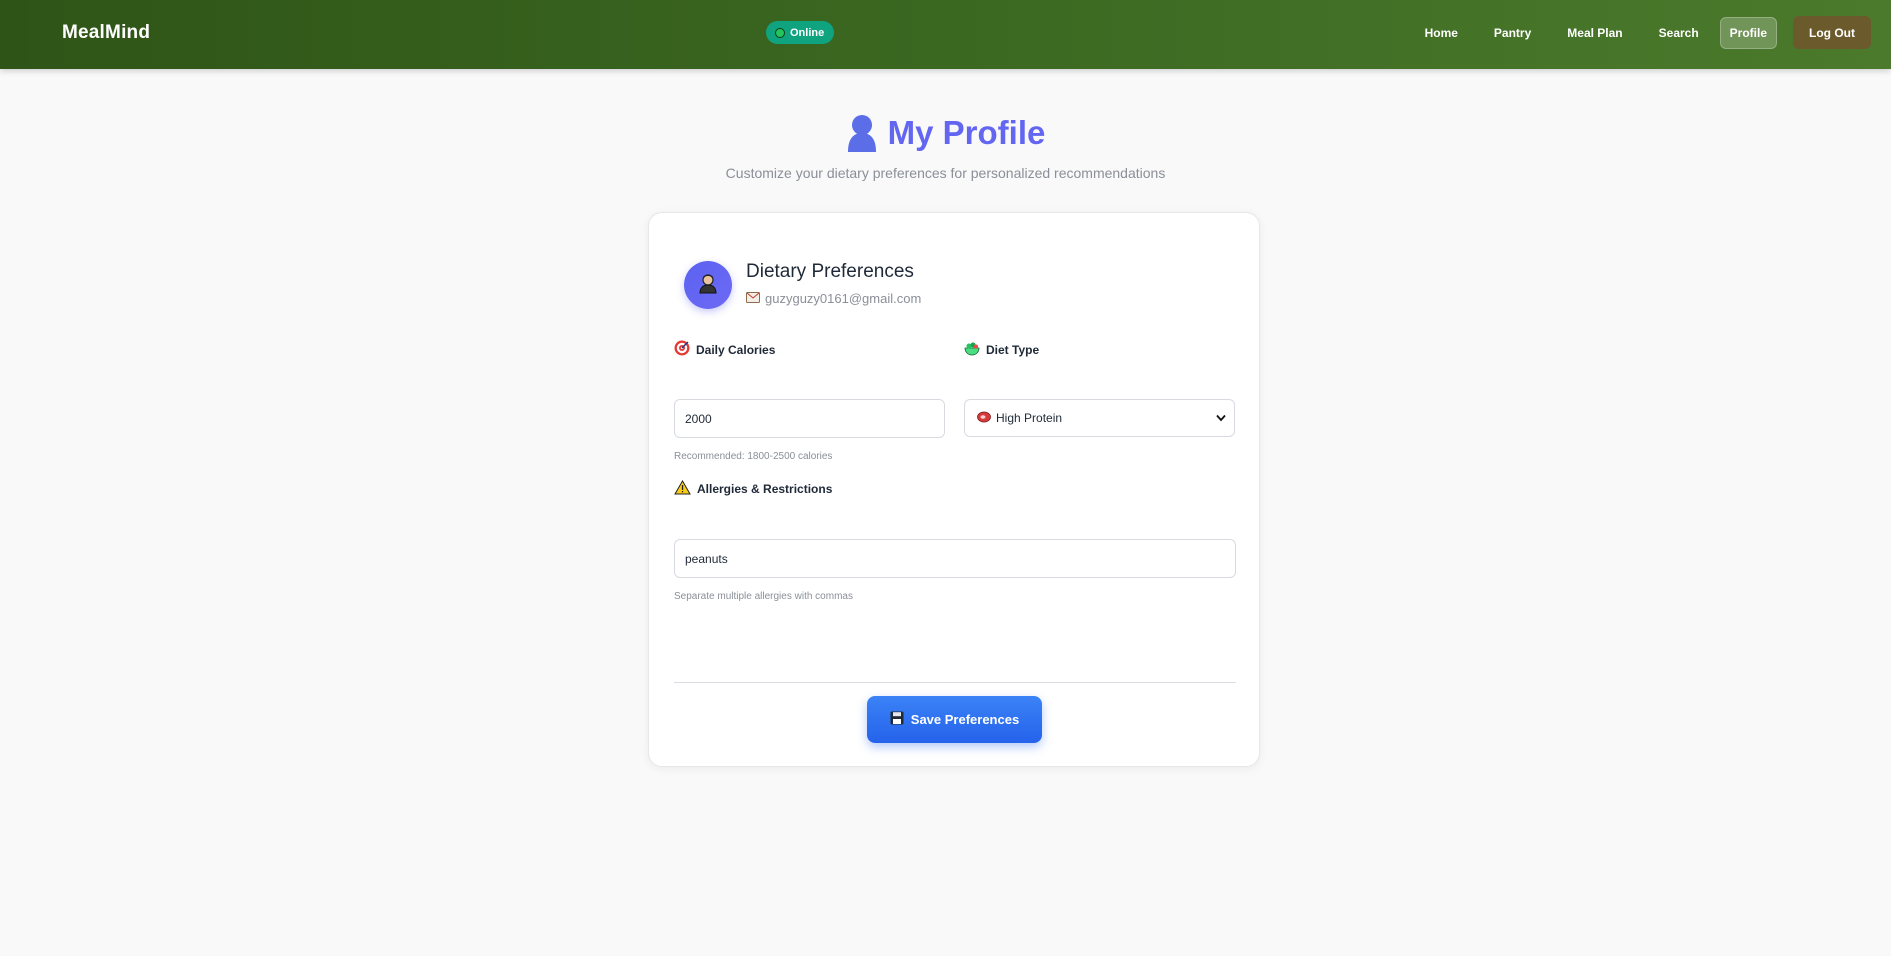 This screenshot has height=956, width=1891. What do you see at coordinates (984, 418) in the screenshot?
I see `meat-icon` at bounding box center [984, 418].